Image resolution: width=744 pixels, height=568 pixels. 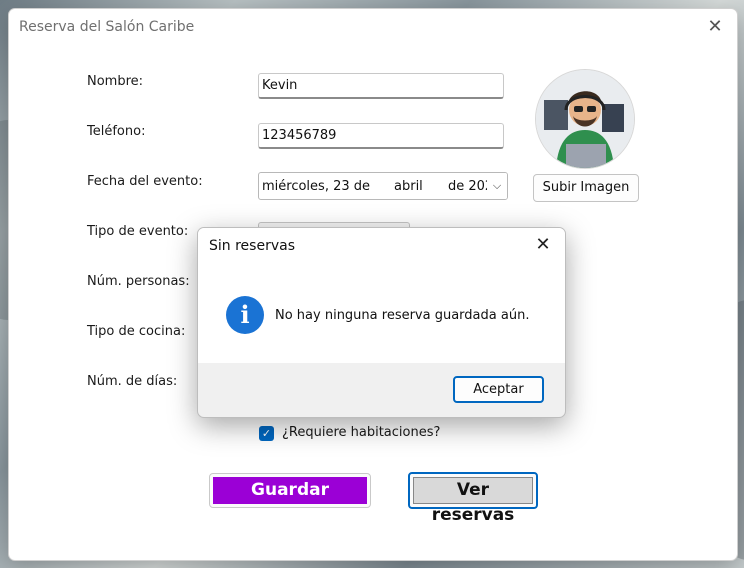 What do you see at coordinates (586, 188) in the screenshot?
I see `upload-image-button: Subir Imagen` at bounding box center [586, 188].